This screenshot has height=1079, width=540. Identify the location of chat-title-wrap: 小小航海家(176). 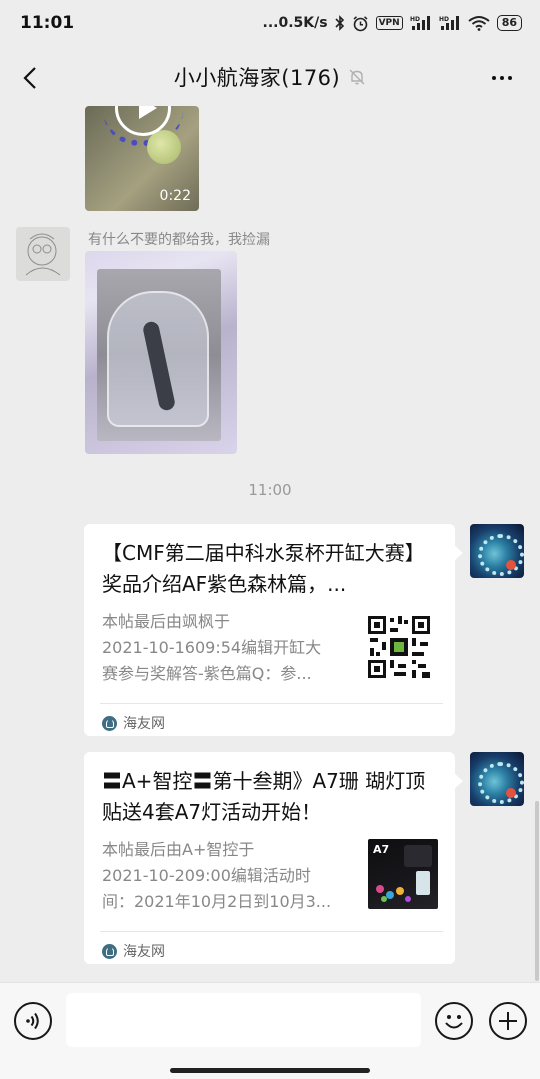
(270, 77).